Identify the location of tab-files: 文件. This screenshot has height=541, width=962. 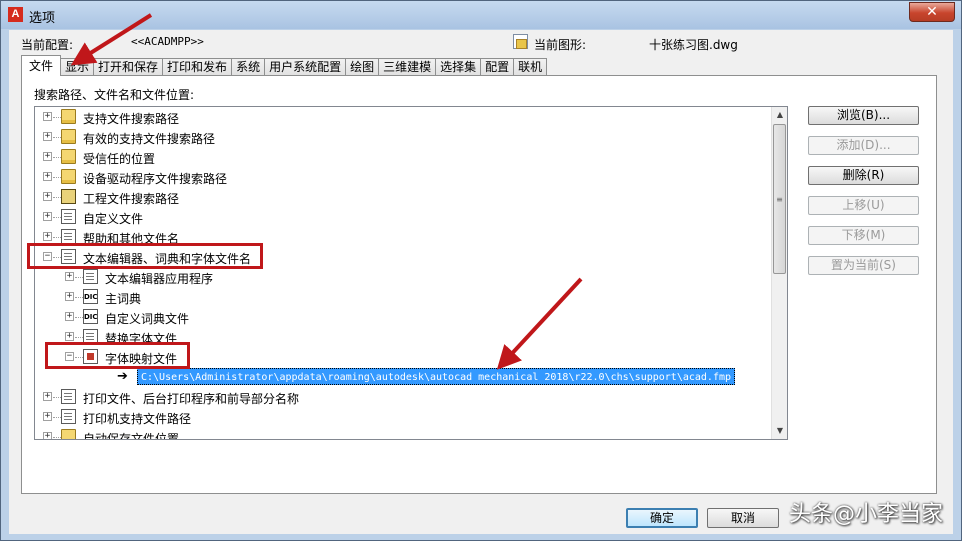
(41, 65).